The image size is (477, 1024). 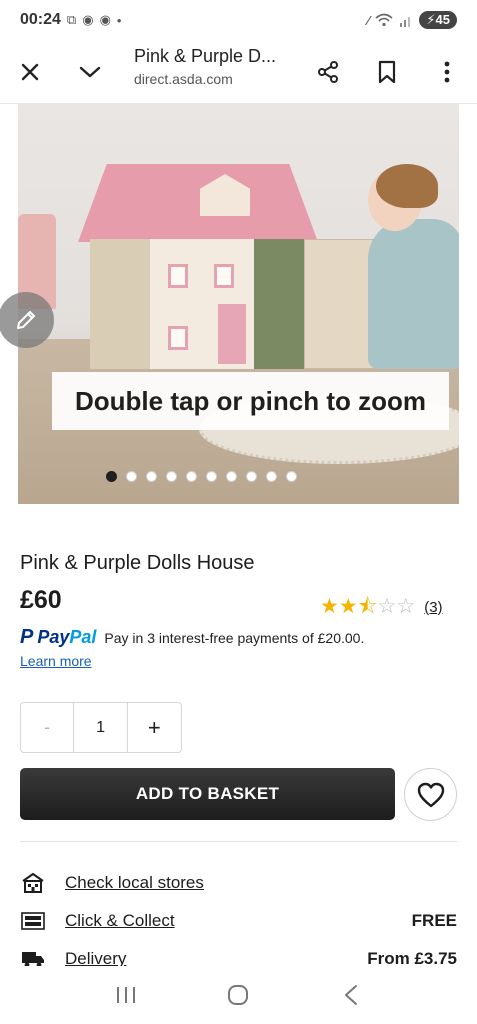 I want to click on learn-more-link: Learn more, so click(x=56, y=661).